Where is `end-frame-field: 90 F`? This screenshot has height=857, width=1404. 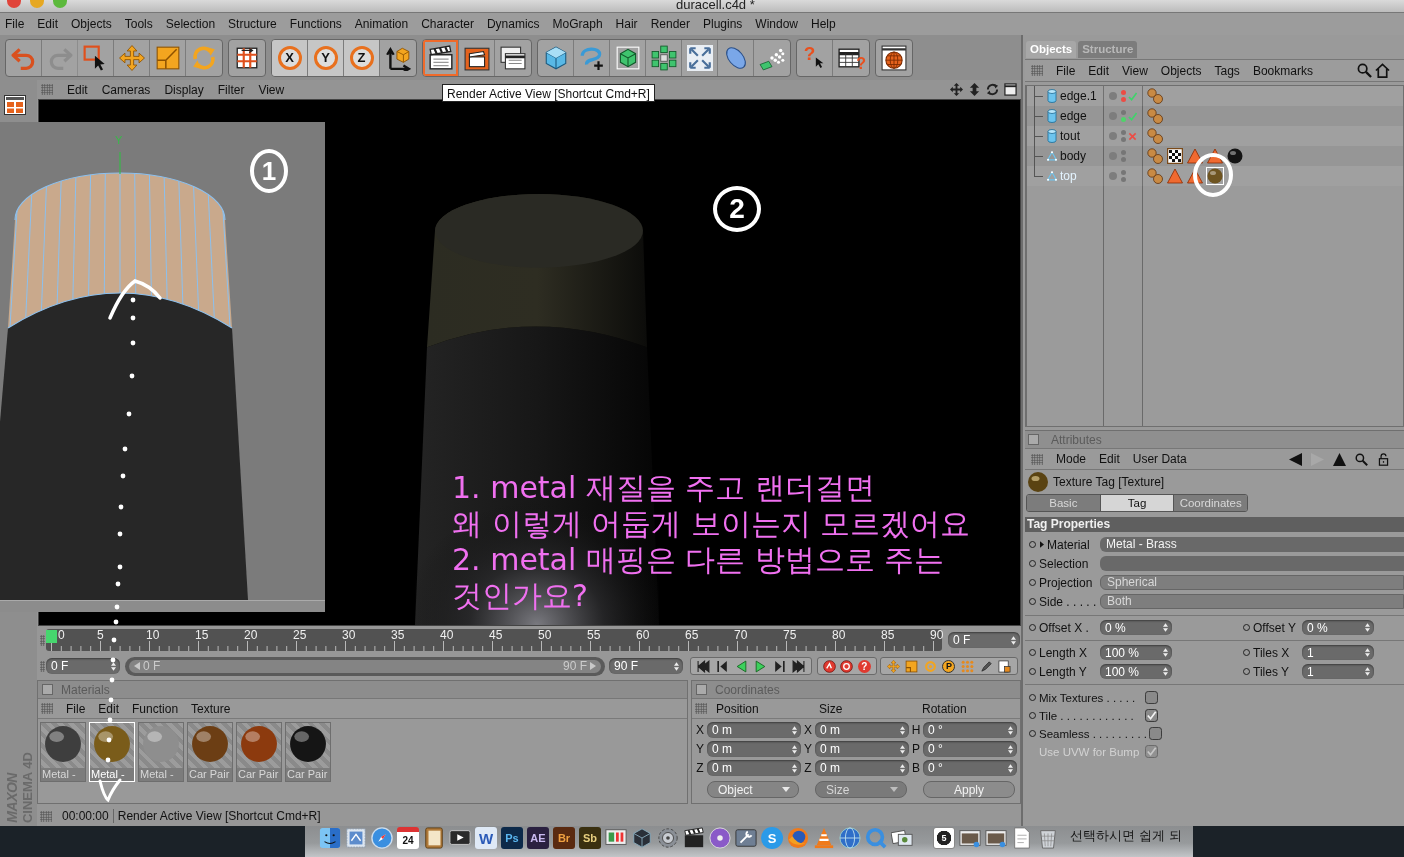 end-frame-field: 90 F is located at coordinates (646, 666).